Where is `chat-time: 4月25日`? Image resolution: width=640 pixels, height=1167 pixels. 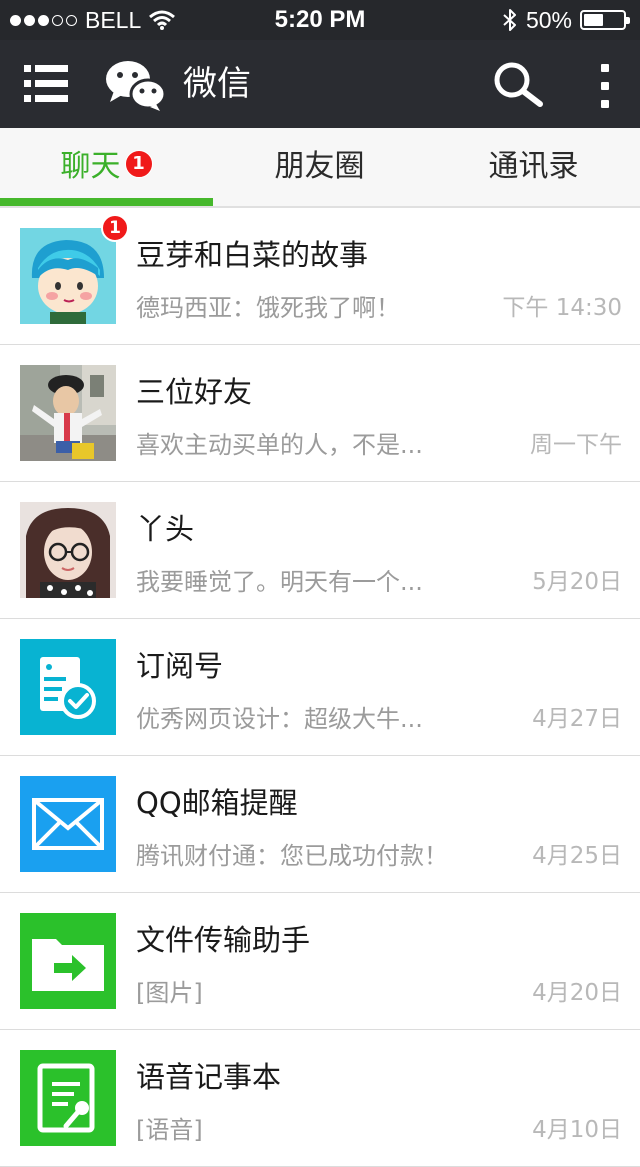 chat-time: 4月25日 is located at coordinates (577, 856).